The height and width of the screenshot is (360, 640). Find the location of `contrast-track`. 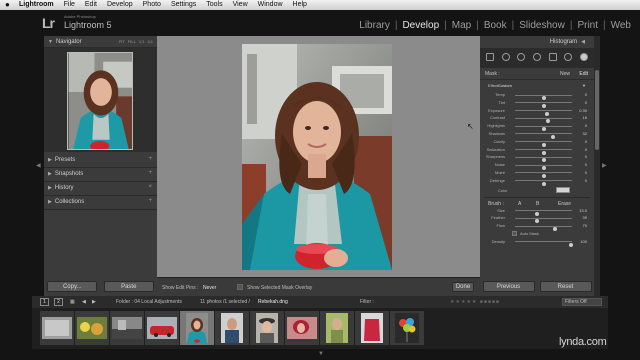

contrast-track is located at coordinates (543, 120).